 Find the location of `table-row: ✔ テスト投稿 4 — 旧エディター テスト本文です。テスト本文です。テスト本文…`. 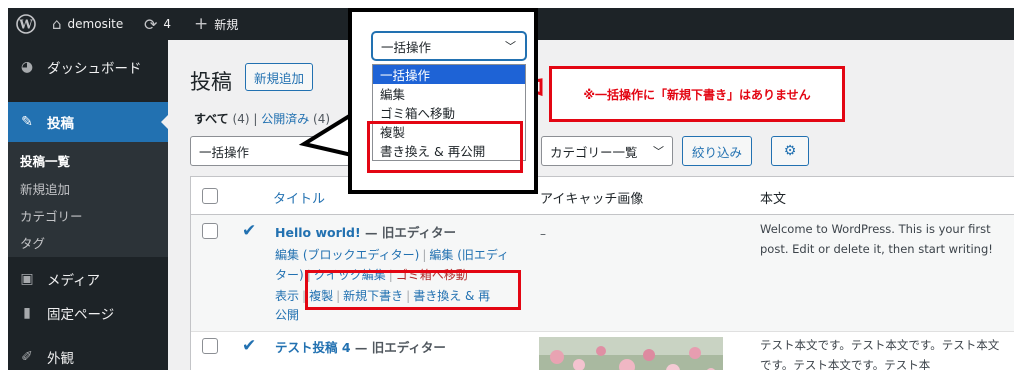

table-row: ✔ テスト投稿 4 — 旧エディター テスト本文です。テスト本文です。テスト本文… is located at coordinates (602, 351).